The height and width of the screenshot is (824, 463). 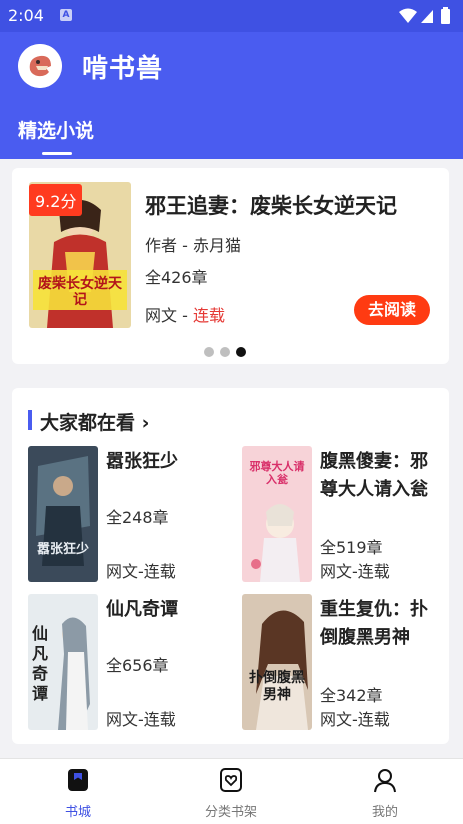 What do you see at coordinates (271, 205) in the screenshot?
I see `featured-book-title: 邪王追妻：废柴长女逆天记` at bounding box center [271, 205].